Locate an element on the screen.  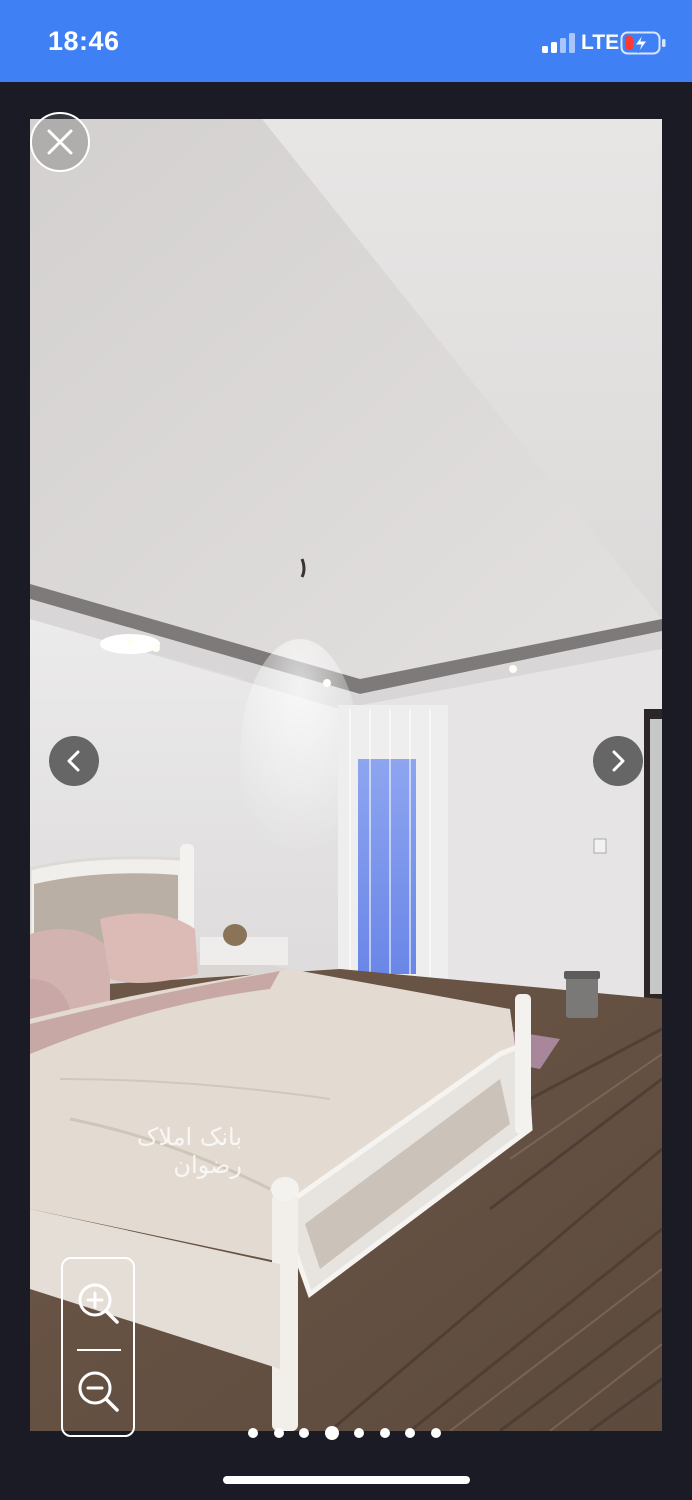
close-button is located at coordinates (60, 142).